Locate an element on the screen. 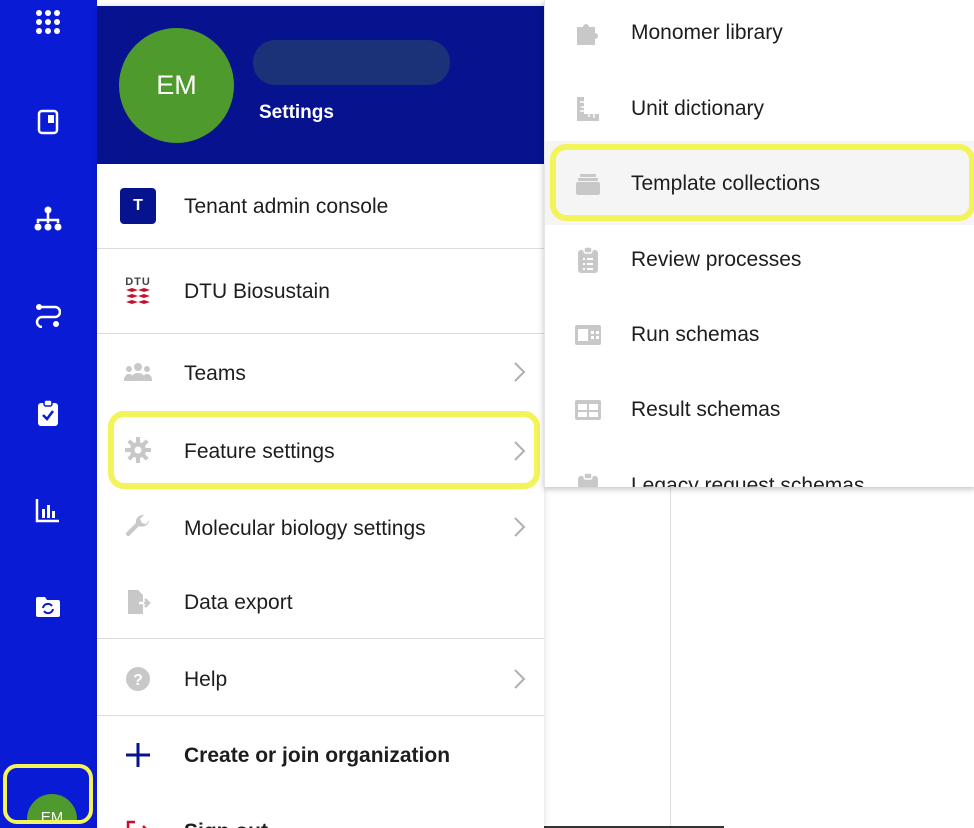  submenu-item-monomer-library: Monomer library is located at coordinates (759, 33).